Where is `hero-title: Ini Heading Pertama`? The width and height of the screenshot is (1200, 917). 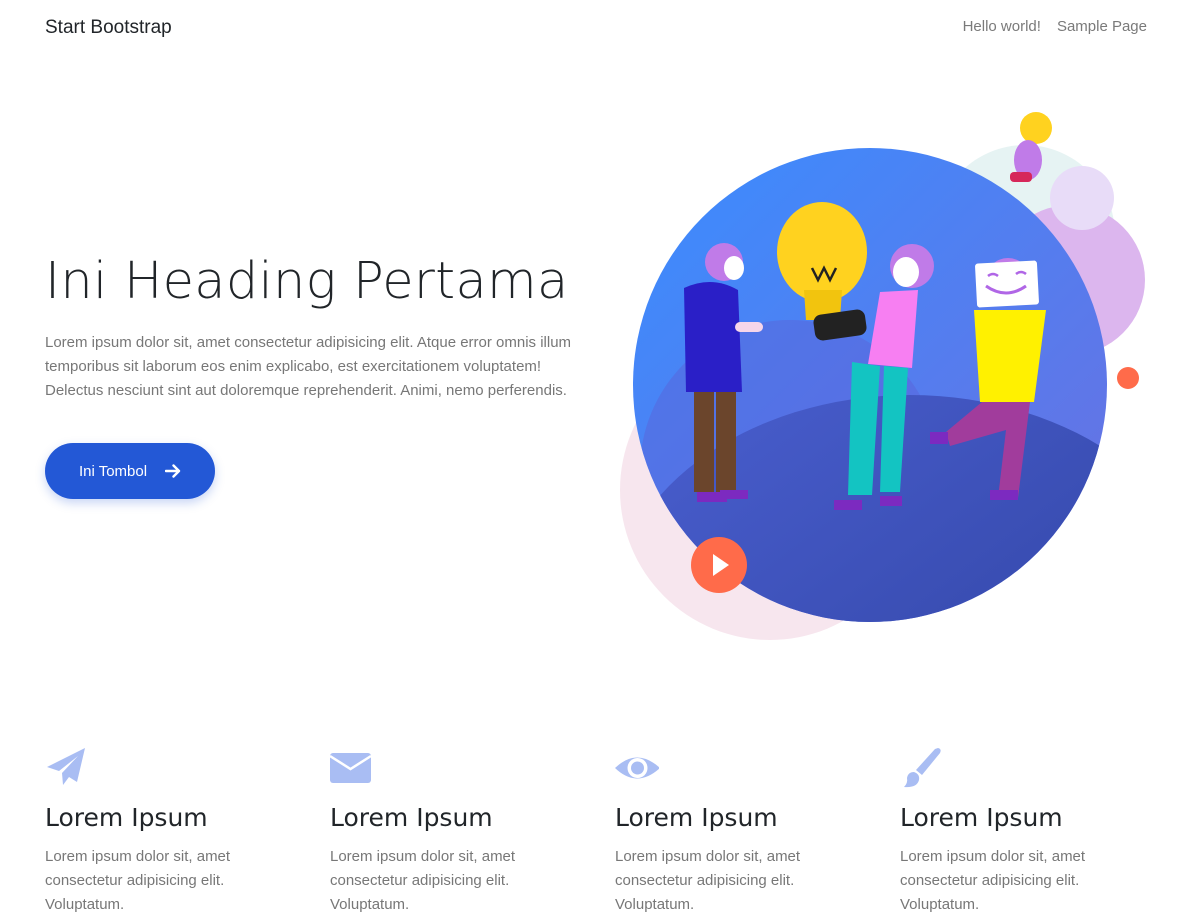
hero-title: Ini Heading Pertama is located at coordinates (307, 281).